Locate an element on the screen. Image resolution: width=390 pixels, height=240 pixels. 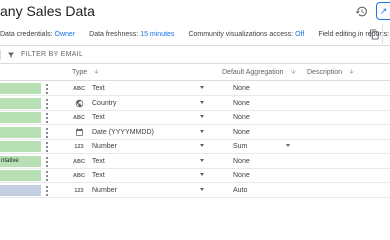
community-visualizations-value: Off is located at coordinates (299, 34).